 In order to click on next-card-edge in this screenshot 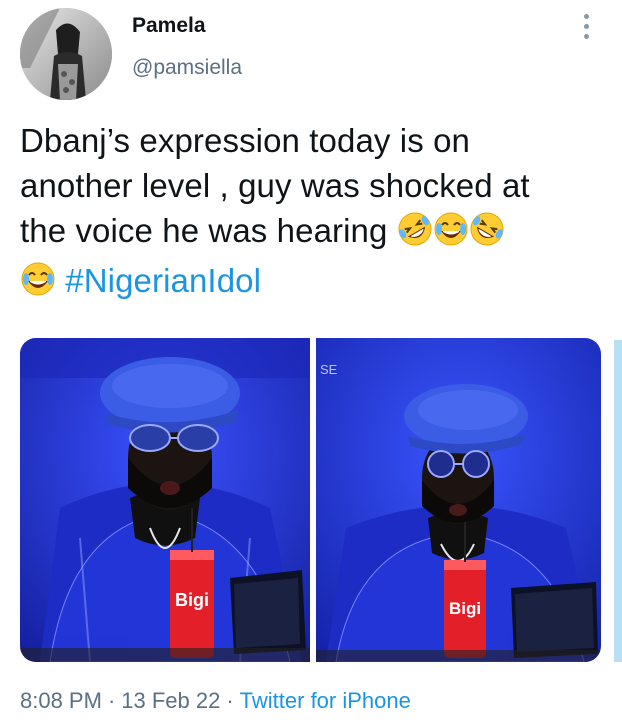, I will do `click(618, 501)`.